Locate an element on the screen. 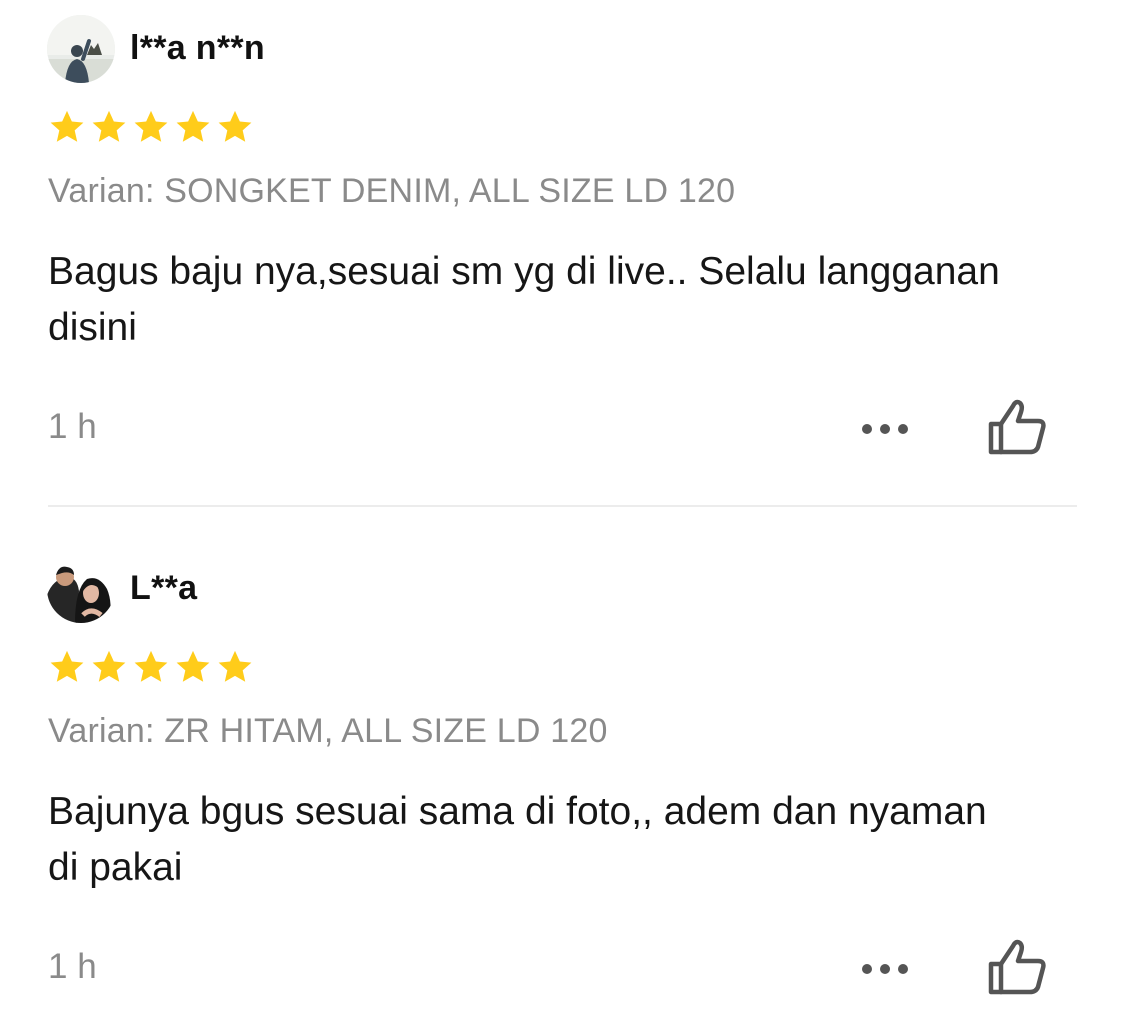 The width and height of the screenshot is (1125, 1034). variant-text: Varian: ZR HITAM, ALL SIZE LD 120 is located at coordinates (328, 731).